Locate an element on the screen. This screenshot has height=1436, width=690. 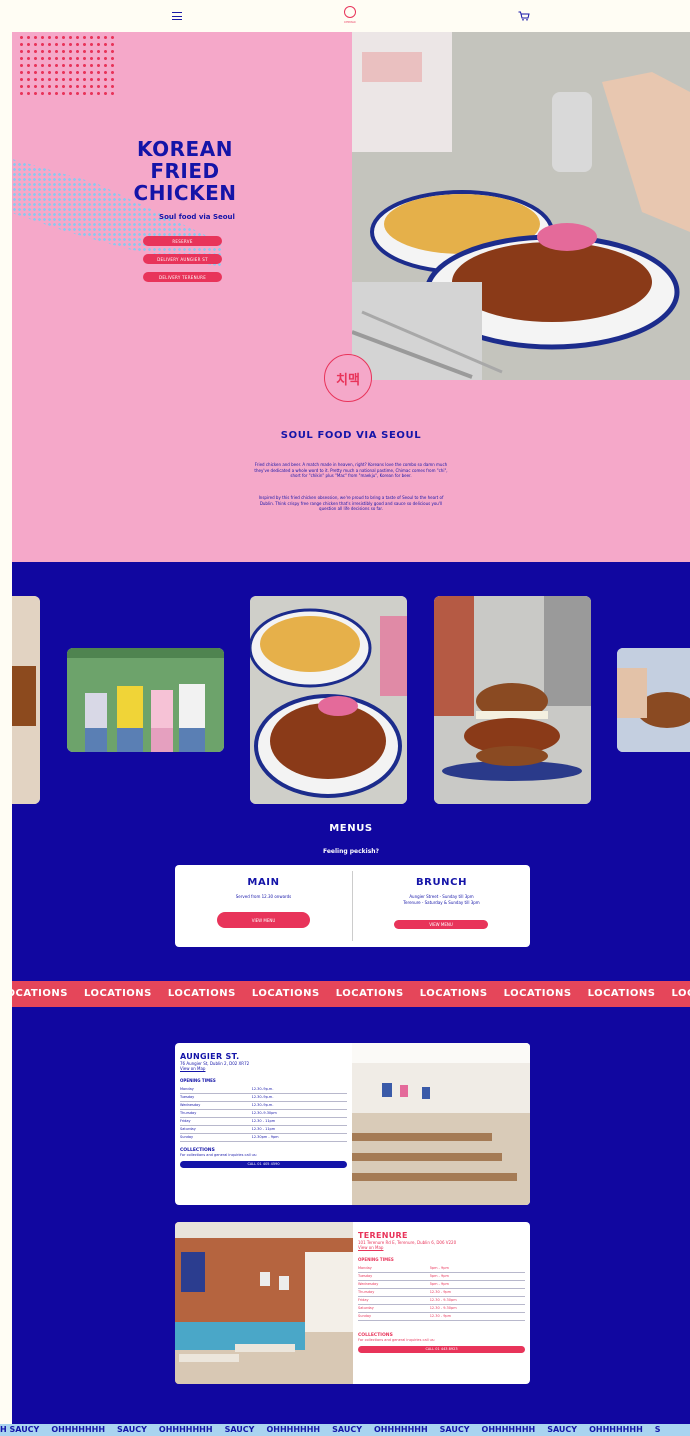
aungier-interior-photo is located at coordinates (441, 1124).